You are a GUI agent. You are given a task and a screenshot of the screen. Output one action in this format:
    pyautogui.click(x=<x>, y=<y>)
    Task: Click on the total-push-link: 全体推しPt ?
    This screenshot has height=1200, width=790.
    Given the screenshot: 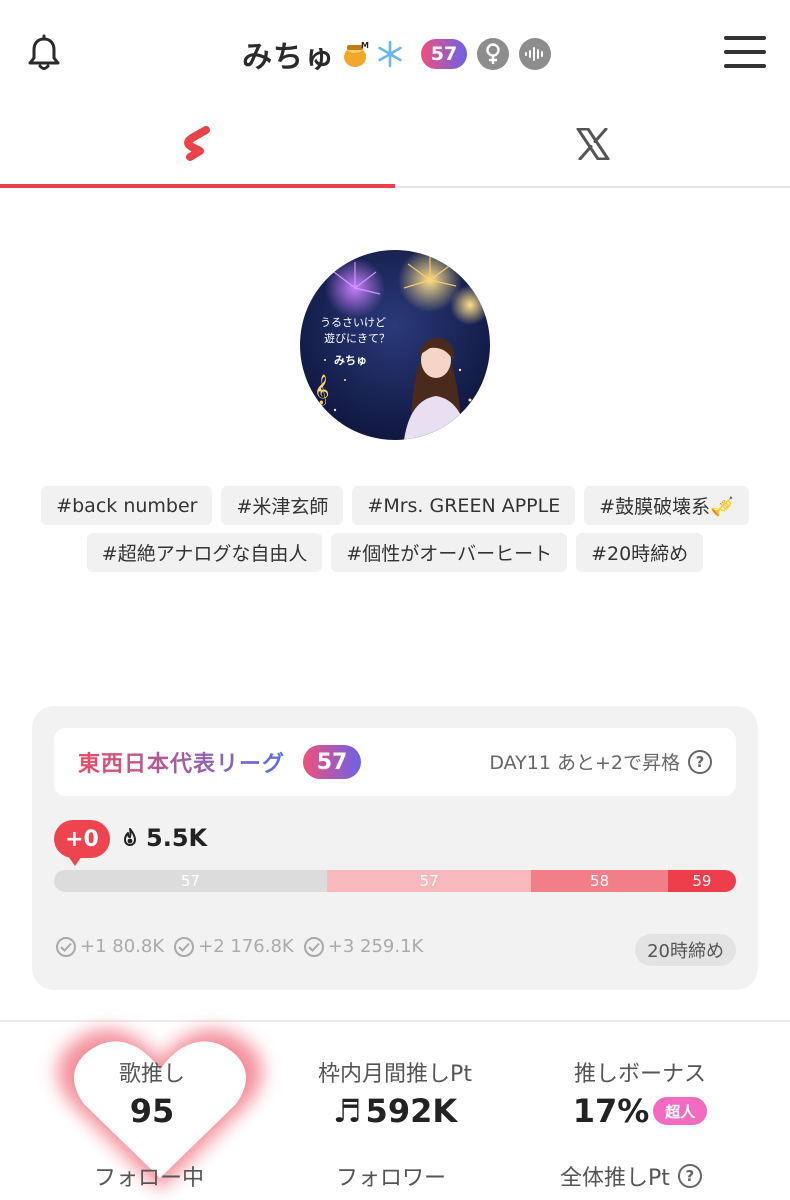 What is the action you would take?
    pyautogui.click(x=631, y=1176)
    